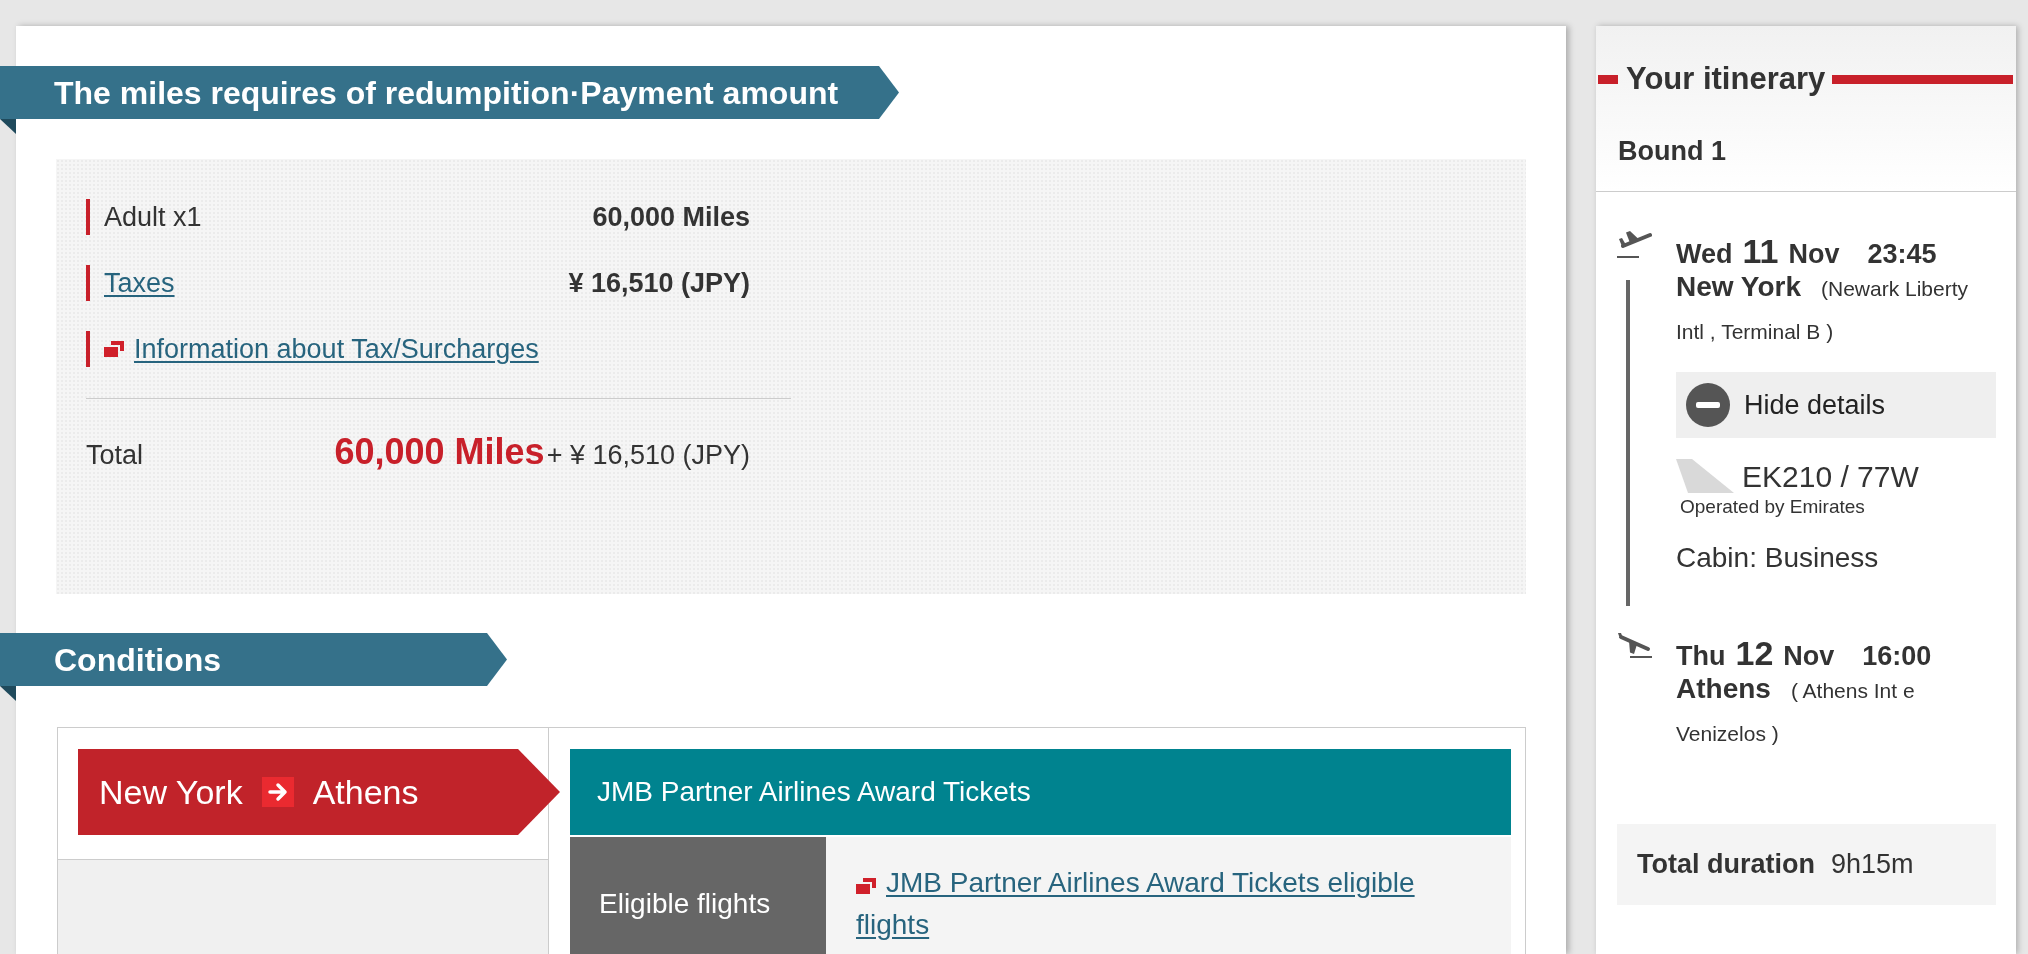 Image resolution: width=2028 pixels, height=954 pixels. I want to click on total-miles: 60,000 Miles, so click(439, 452).